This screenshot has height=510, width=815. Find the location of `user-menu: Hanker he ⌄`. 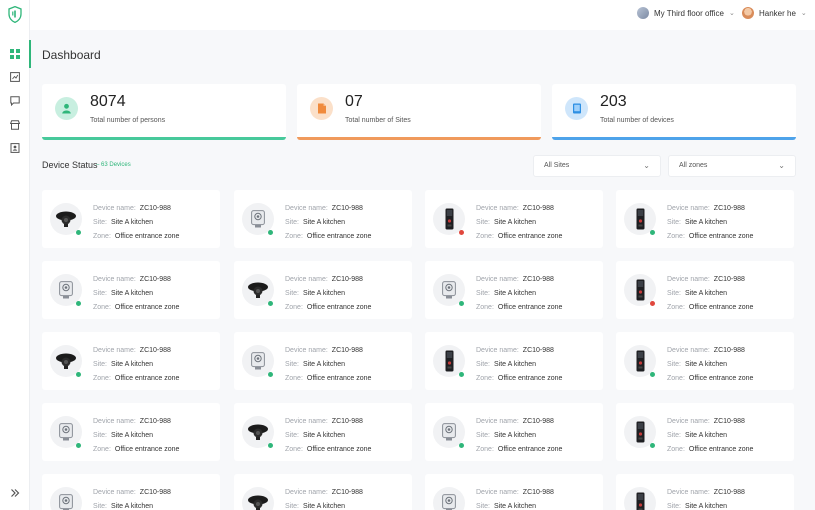

user-menu: Hanker he ⌄ is located at coordinates (774, 13).